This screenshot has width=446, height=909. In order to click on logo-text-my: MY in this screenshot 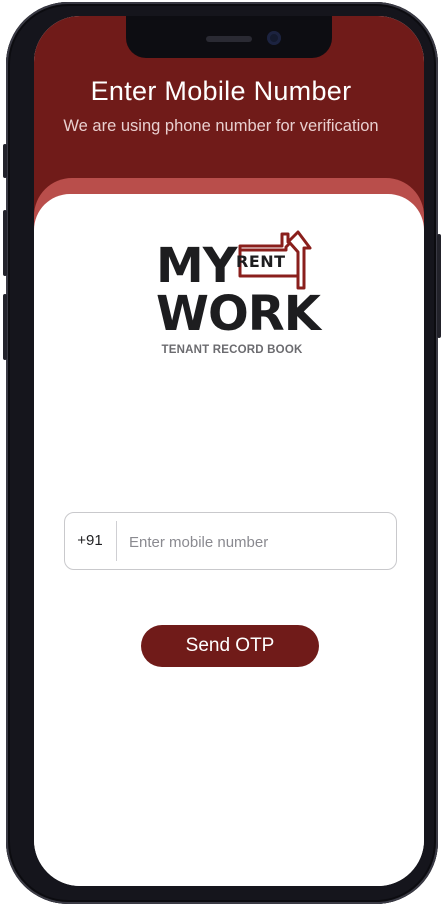, I will do `click(197, 266)`.